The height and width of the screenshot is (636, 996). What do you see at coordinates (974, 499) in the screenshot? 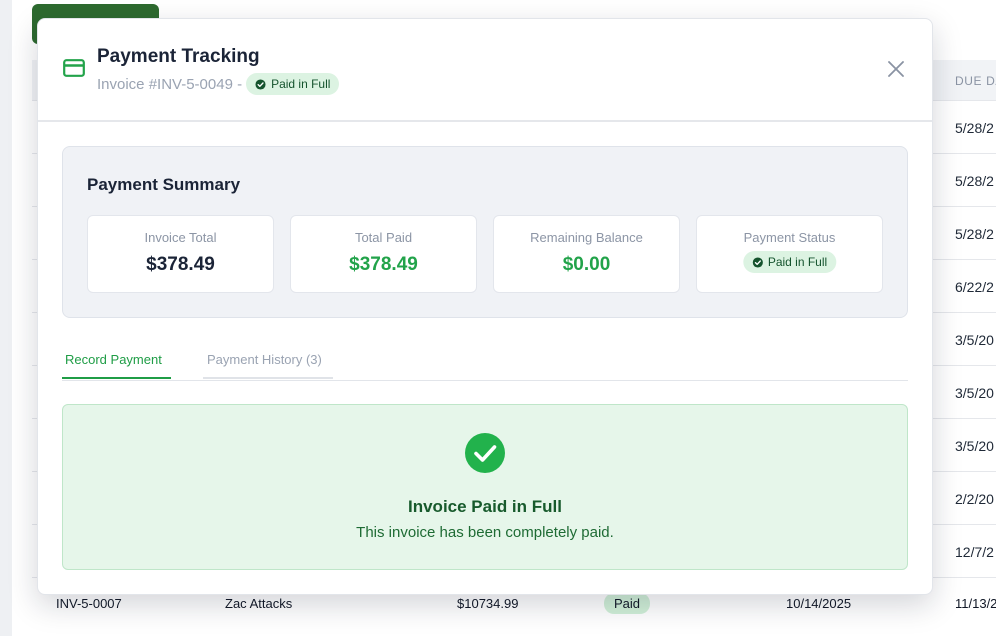
I see `due-date-cell: 2/2/20` at bounding box center [974, 499].